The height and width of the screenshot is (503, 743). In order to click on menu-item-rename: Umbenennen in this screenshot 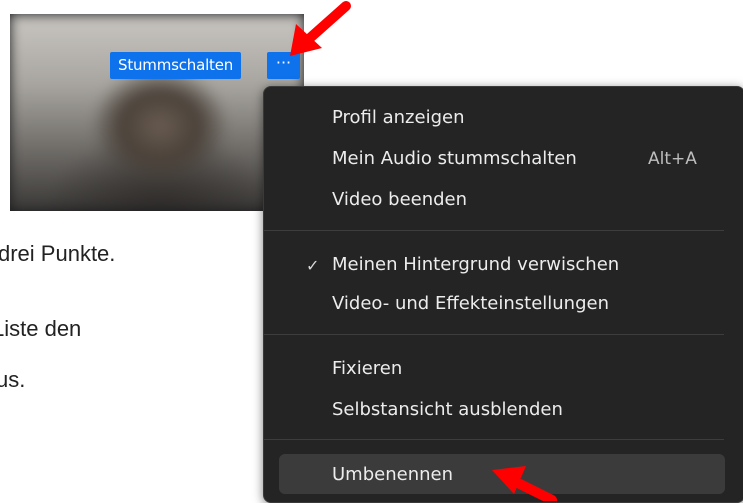, I will do `click(392, 474)`.